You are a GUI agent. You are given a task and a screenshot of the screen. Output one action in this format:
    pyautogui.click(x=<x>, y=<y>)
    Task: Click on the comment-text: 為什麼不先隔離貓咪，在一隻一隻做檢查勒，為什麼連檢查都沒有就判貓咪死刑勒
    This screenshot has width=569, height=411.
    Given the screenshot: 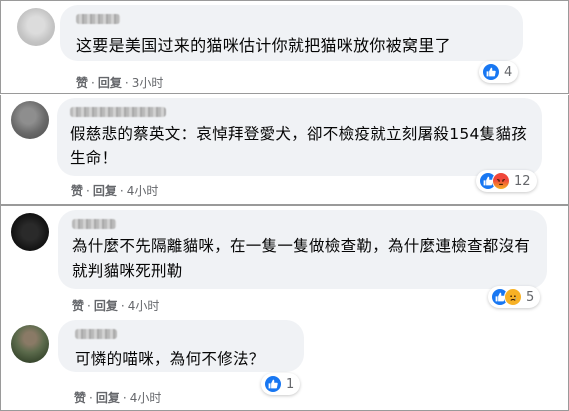 What is the action you would take?
    pyautogui.click(x=301, y=258)
    